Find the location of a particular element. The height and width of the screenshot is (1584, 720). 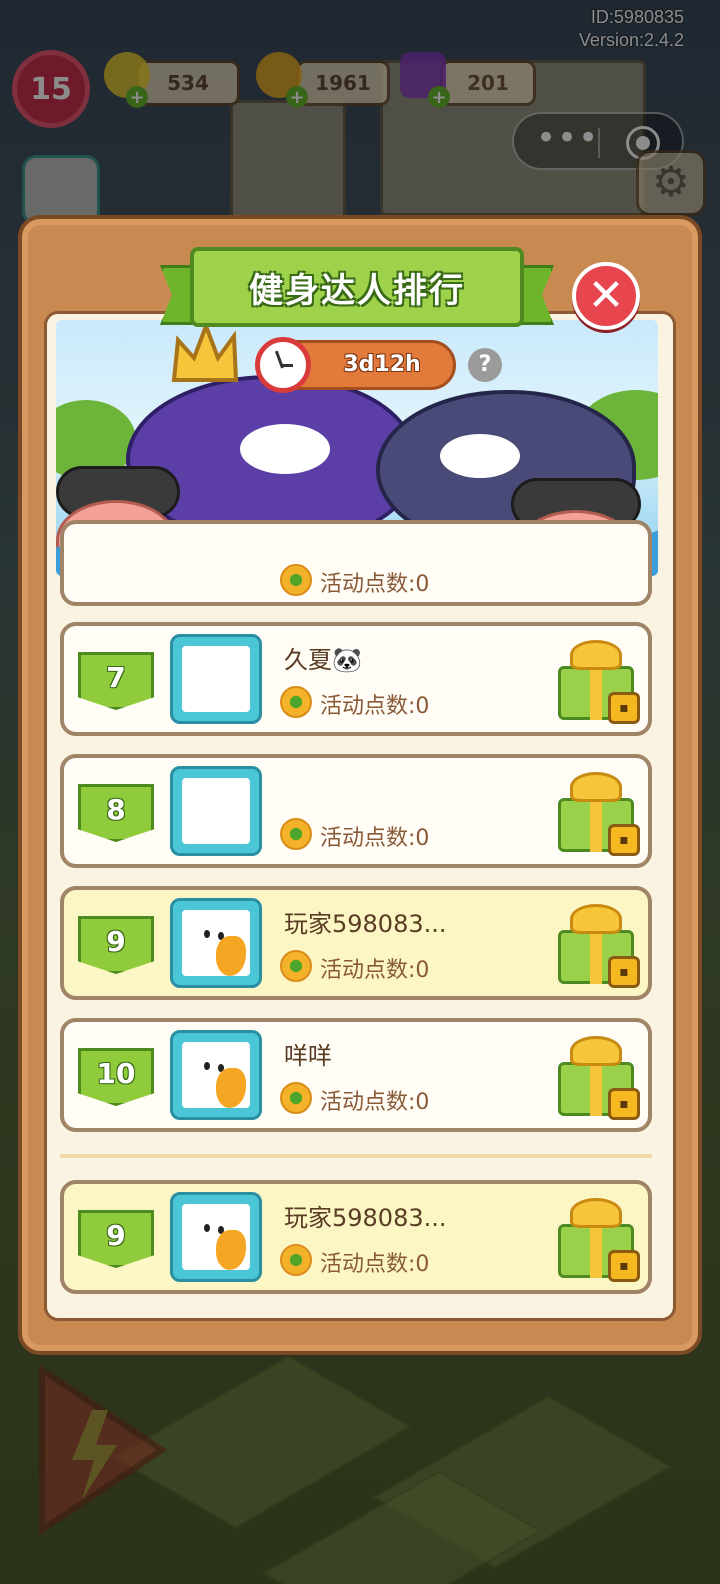

modal-title: 健身达人排行 is located at coordinates (357, 290).